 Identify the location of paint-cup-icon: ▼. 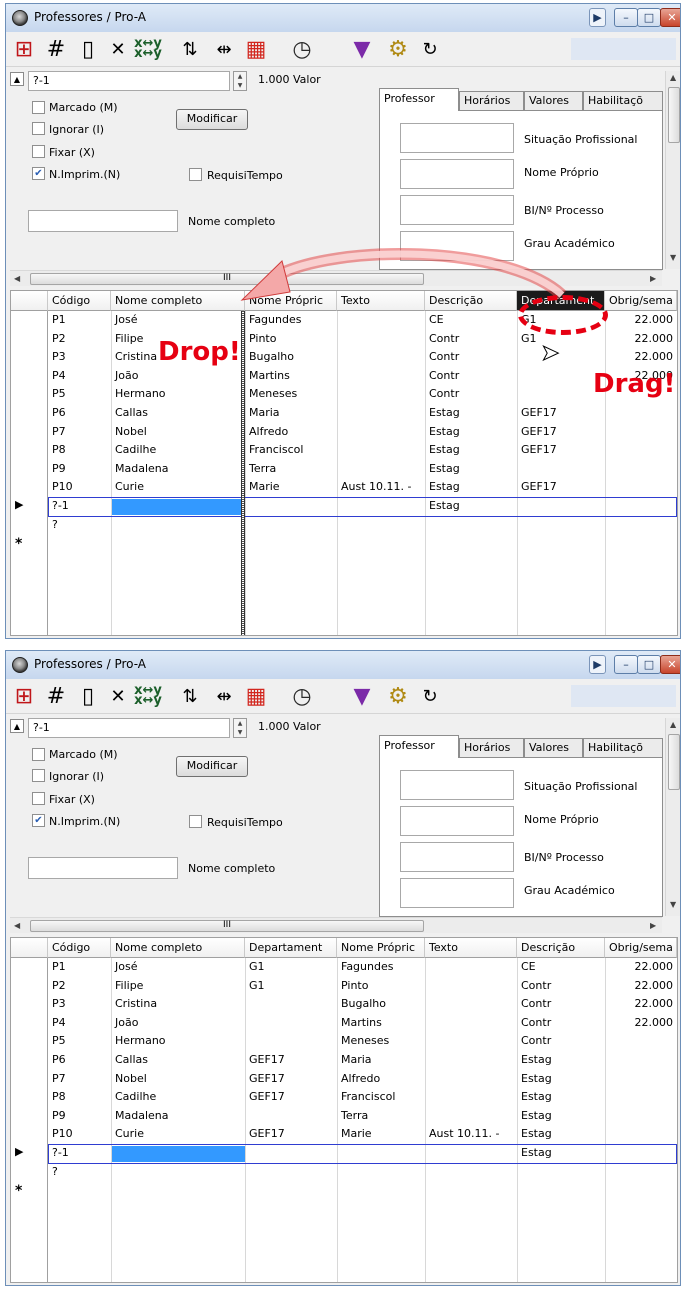
(362, 696).